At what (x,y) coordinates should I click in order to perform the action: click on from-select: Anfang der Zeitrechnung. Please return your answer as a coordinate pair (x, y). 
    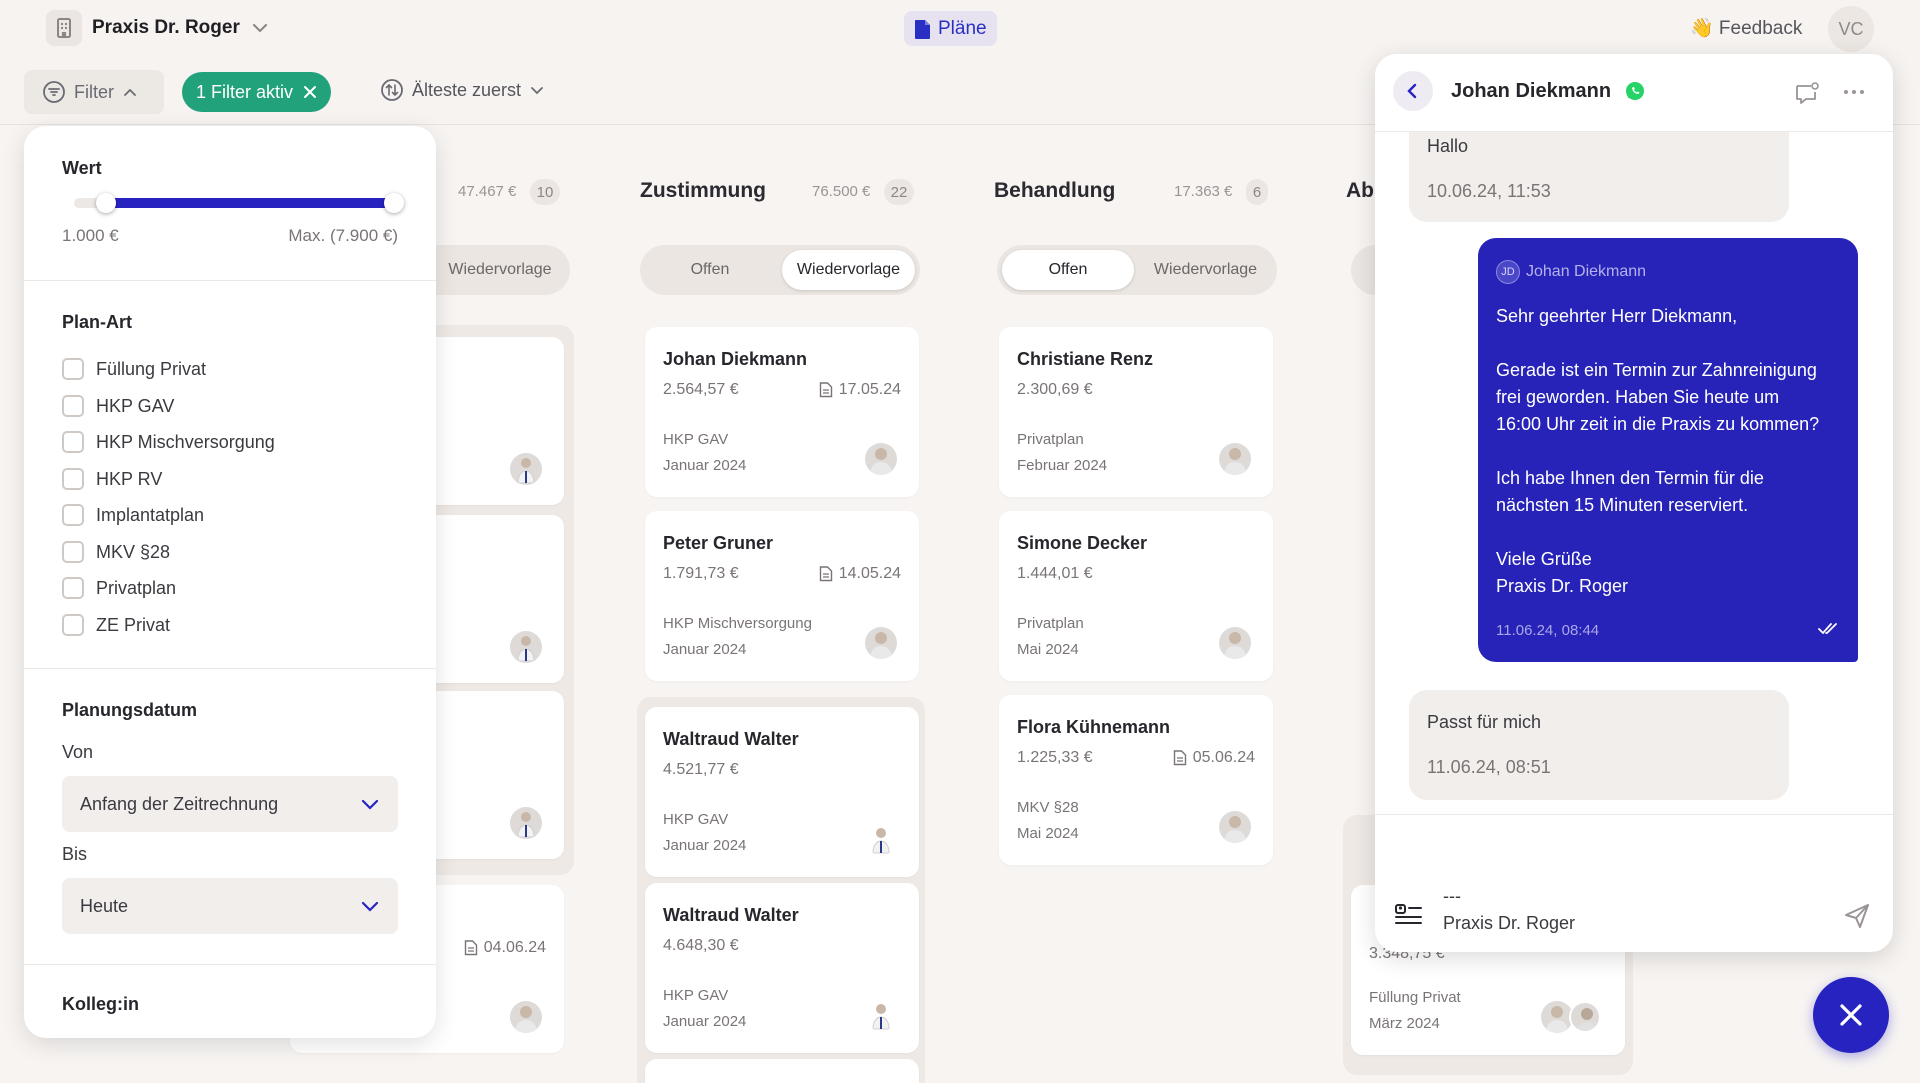
    Looking at the image, I should click on (230, 804).